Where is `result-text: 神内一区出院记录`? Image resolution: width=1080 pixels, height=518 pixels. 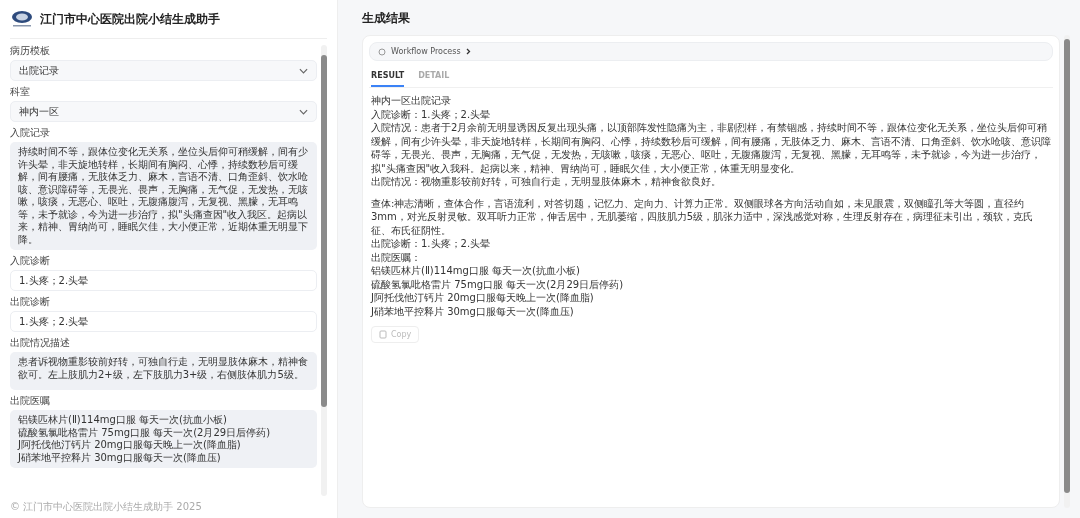
result-text: 神内一区出院记录 is located at coordinates (411, 101).